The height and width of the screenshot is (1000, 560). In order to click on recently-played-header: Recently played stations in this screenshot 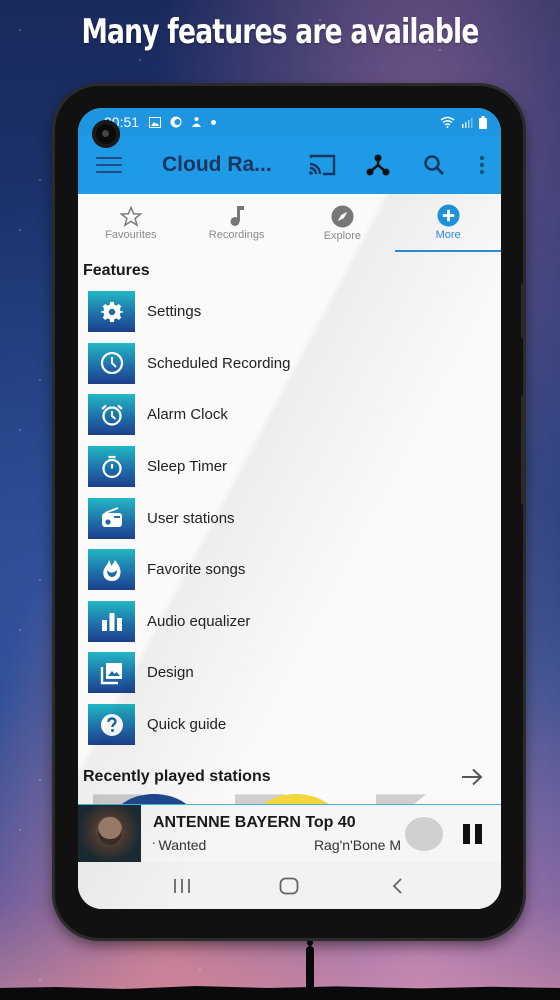, I will do `click(289, 771)`.